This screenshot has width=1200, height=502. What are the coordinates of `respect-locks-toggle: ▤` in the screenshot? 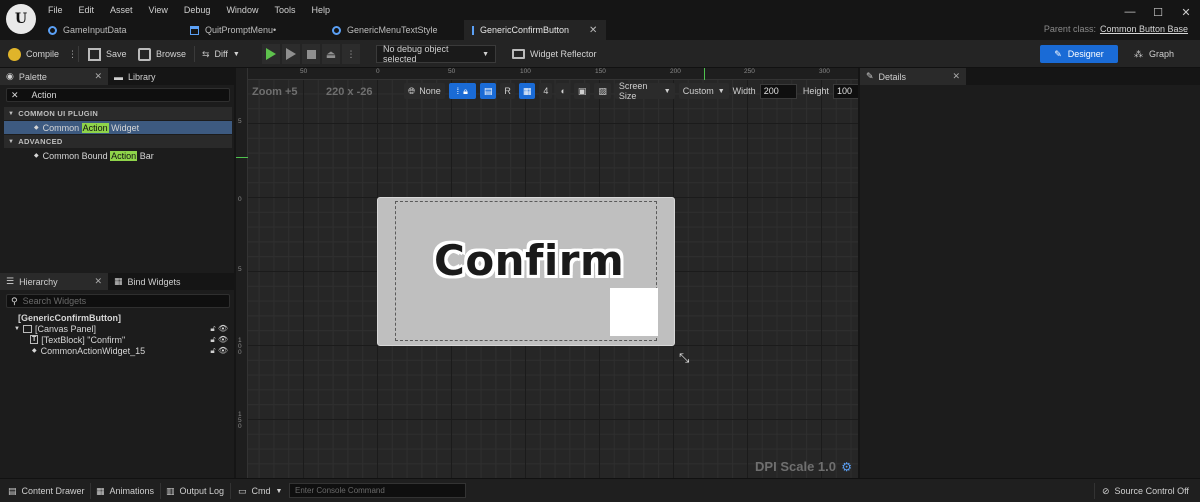 It's located at (488, 91).